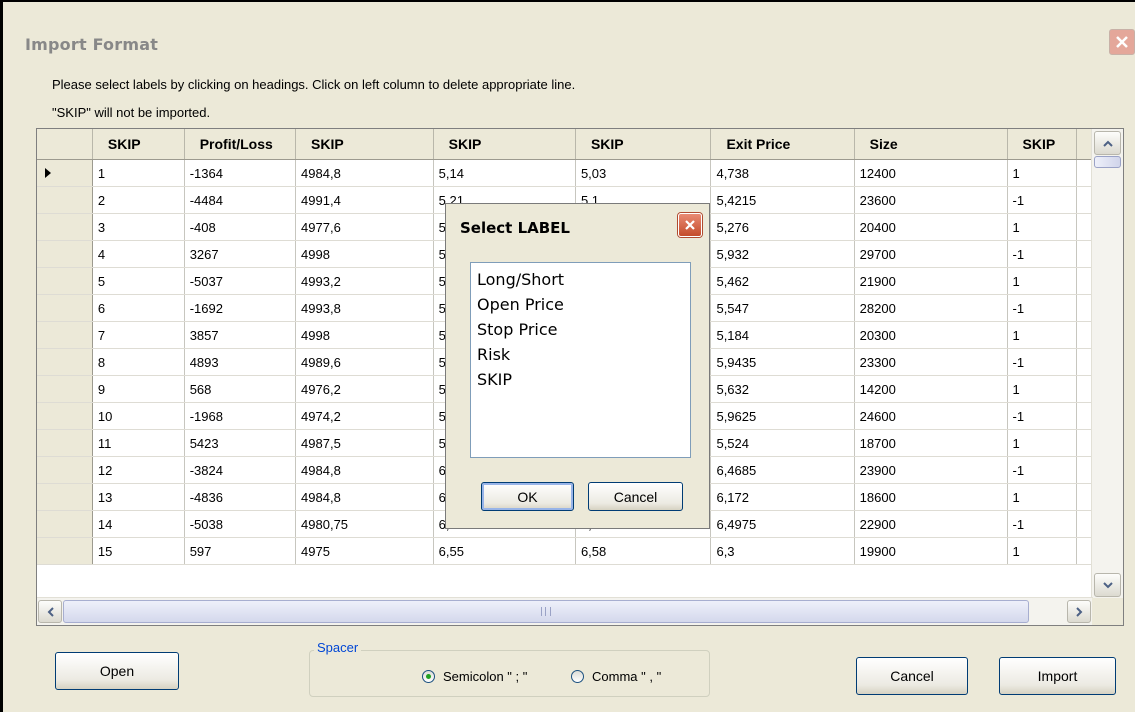 This screenshot has height=712, width=1135. What do you see at coordinates (931, 281) in the screenshot?
I see `table-cell: 21900` at bounding box center [931, 281].